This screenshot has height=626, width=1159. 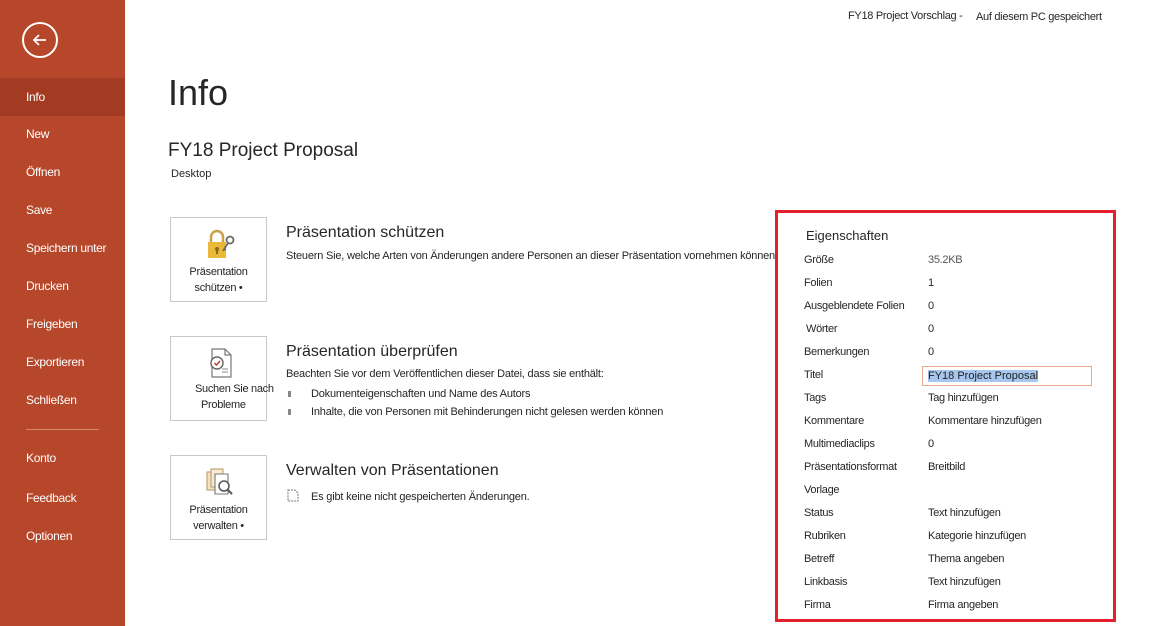 What do you see at coordinates (819, 513) in the screenshot?
I see `prop-label-status: Status` at bounding box center [819, 513].